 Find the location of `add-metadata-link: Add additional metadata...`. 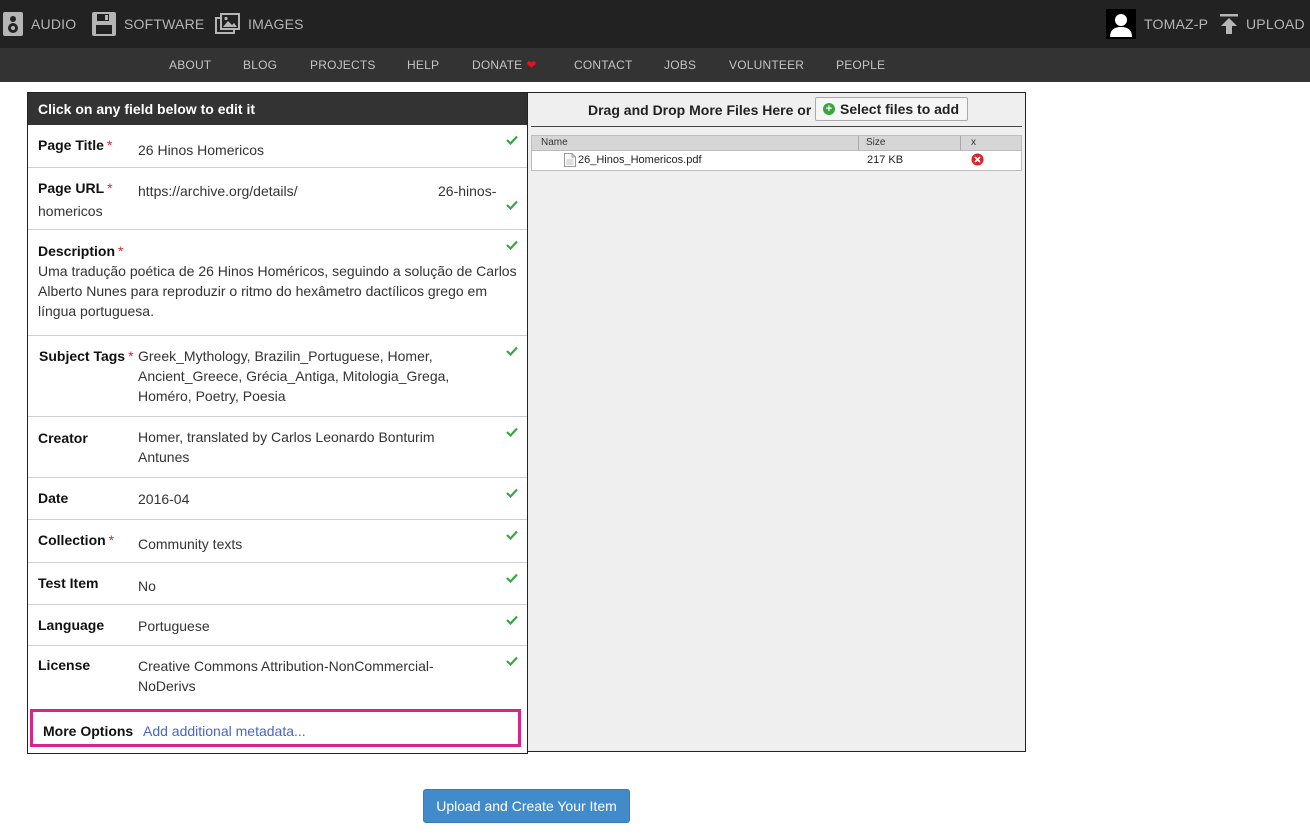

add-metadata-link: Add additional metadata... is located at coordinates (224, 731).